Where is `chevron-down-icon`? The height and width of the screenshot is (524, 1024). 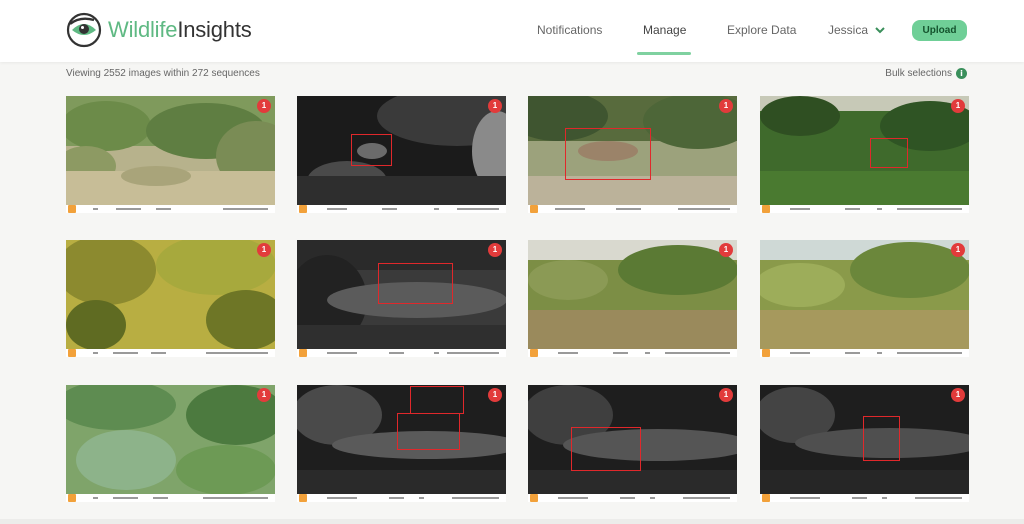
chevron-down-icon is located at coordinates (880, 30).